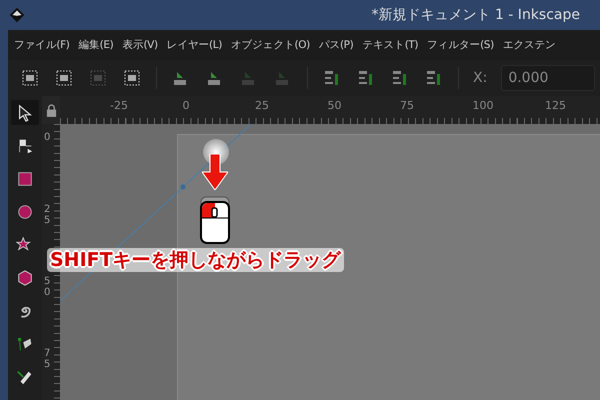 The width and height of the screenshot is (600, 400). What do you see at coordinates (270, 45) in the screenshot?
I see `menu-item: オブジェクト(O)` at bounding box center [270, 45].